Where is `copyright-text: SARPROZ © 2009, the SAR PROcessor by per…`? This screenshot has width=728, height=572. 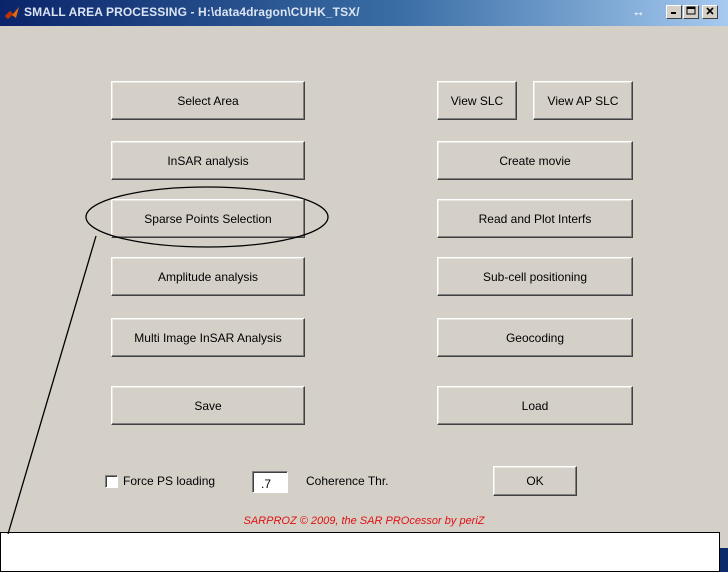
copyright-text: SARPROZ © 2009, the SAR PROcessor by per… is located at coordinates (364, 521).